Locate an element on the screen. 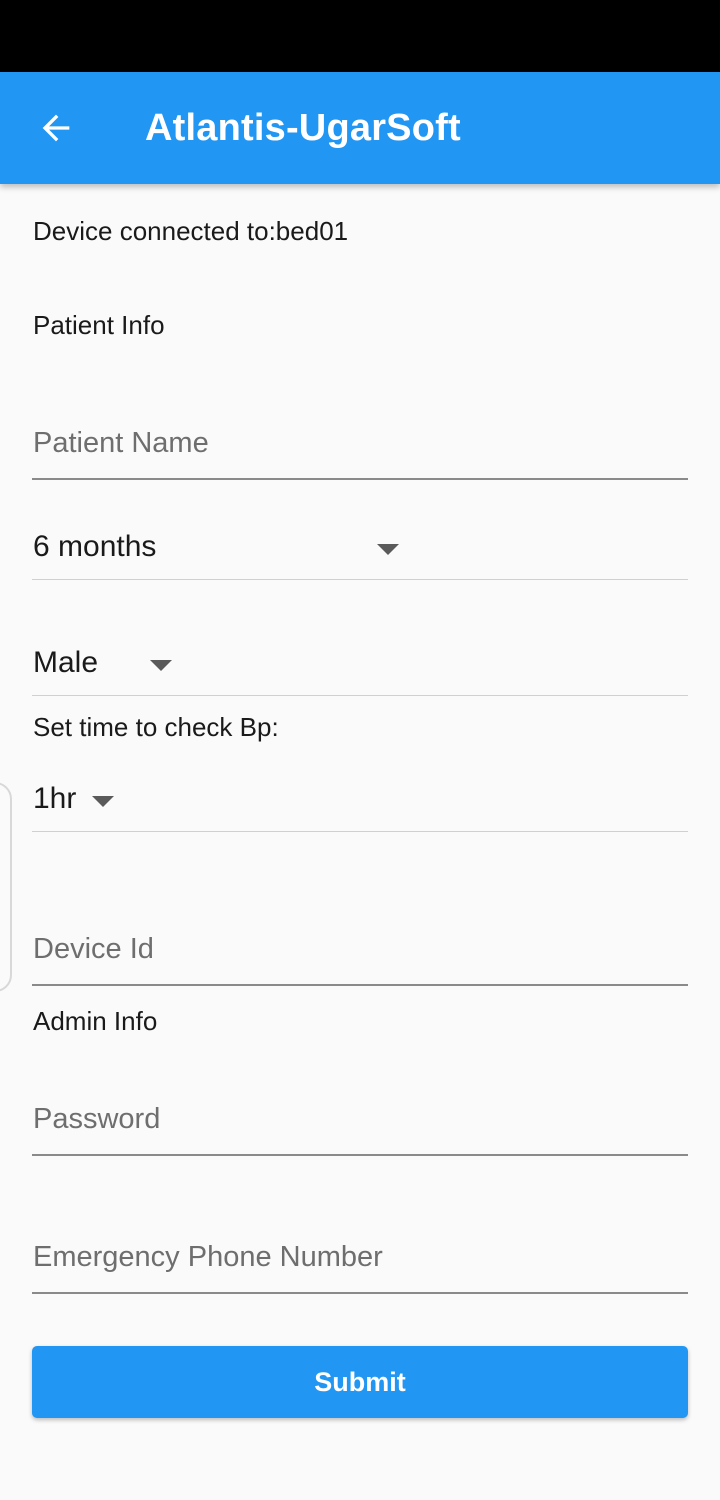 The height and width of the screenshot is (1500, 720). age-dropdown: 6 months is located at coordinates (360, 547).